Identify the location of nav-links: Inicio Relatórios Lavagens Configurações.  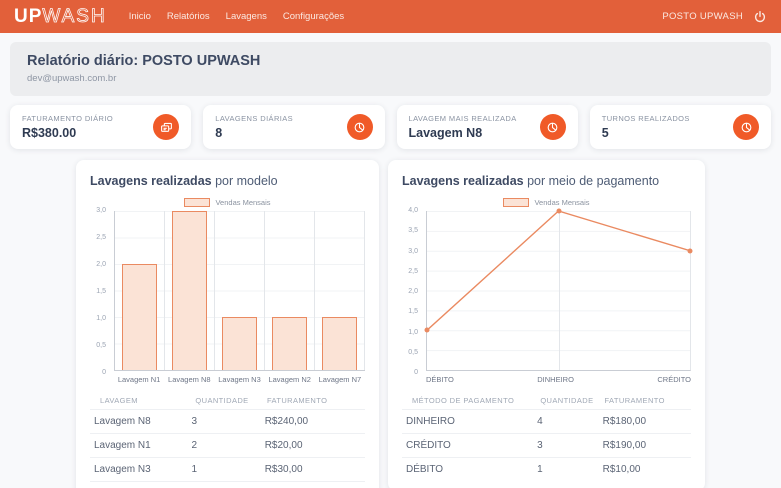
(236, 16).